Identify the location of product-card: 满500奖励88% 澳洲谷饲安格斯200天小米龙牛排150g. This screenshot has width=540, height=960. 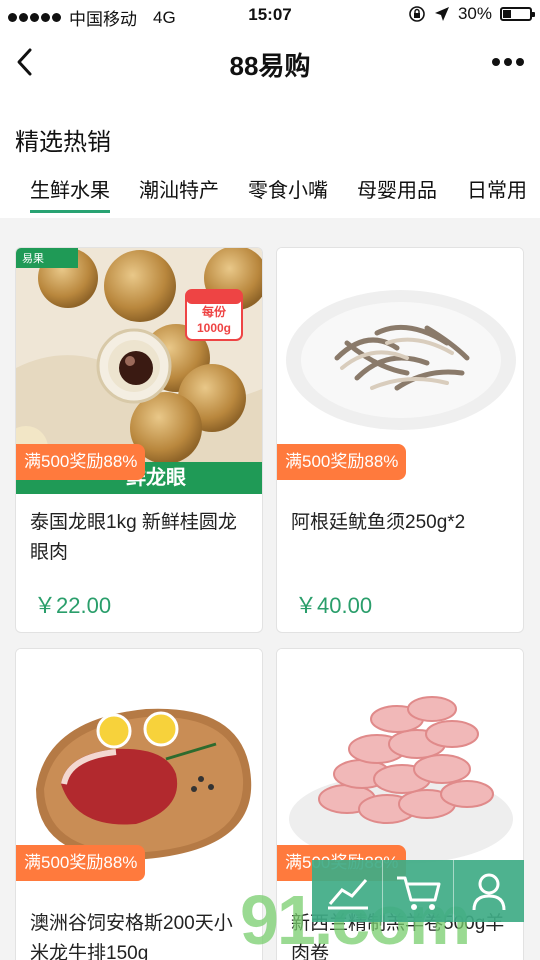
(139, 804).